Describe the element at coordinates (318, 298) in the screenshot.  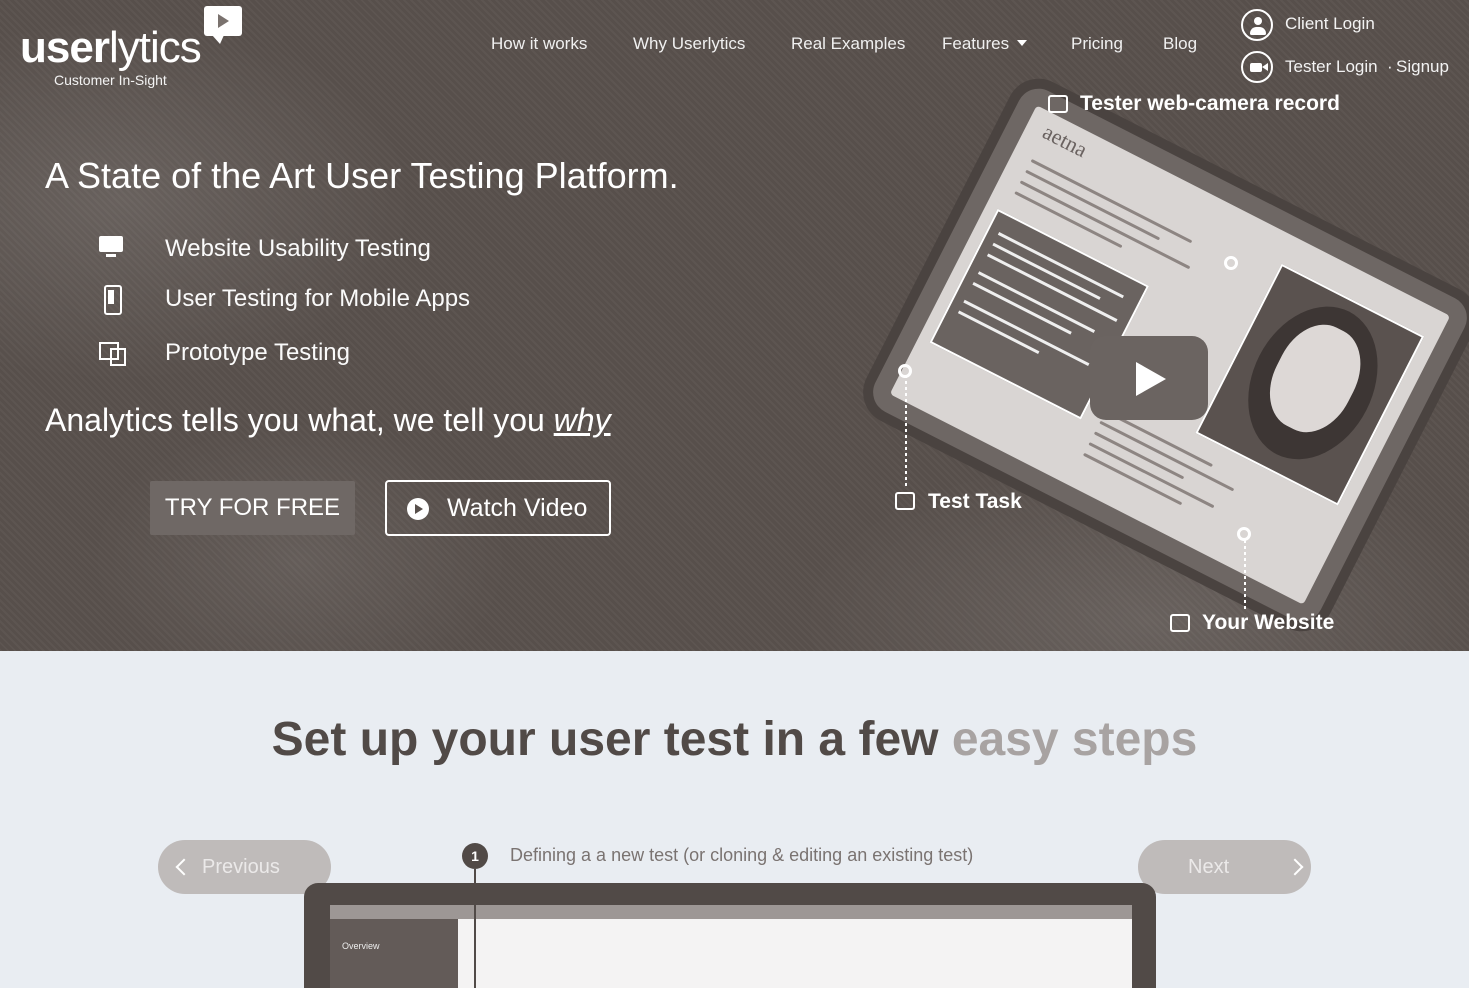
I see `feature-mobile-apps: User Testing for Mobile Apps` at that location.